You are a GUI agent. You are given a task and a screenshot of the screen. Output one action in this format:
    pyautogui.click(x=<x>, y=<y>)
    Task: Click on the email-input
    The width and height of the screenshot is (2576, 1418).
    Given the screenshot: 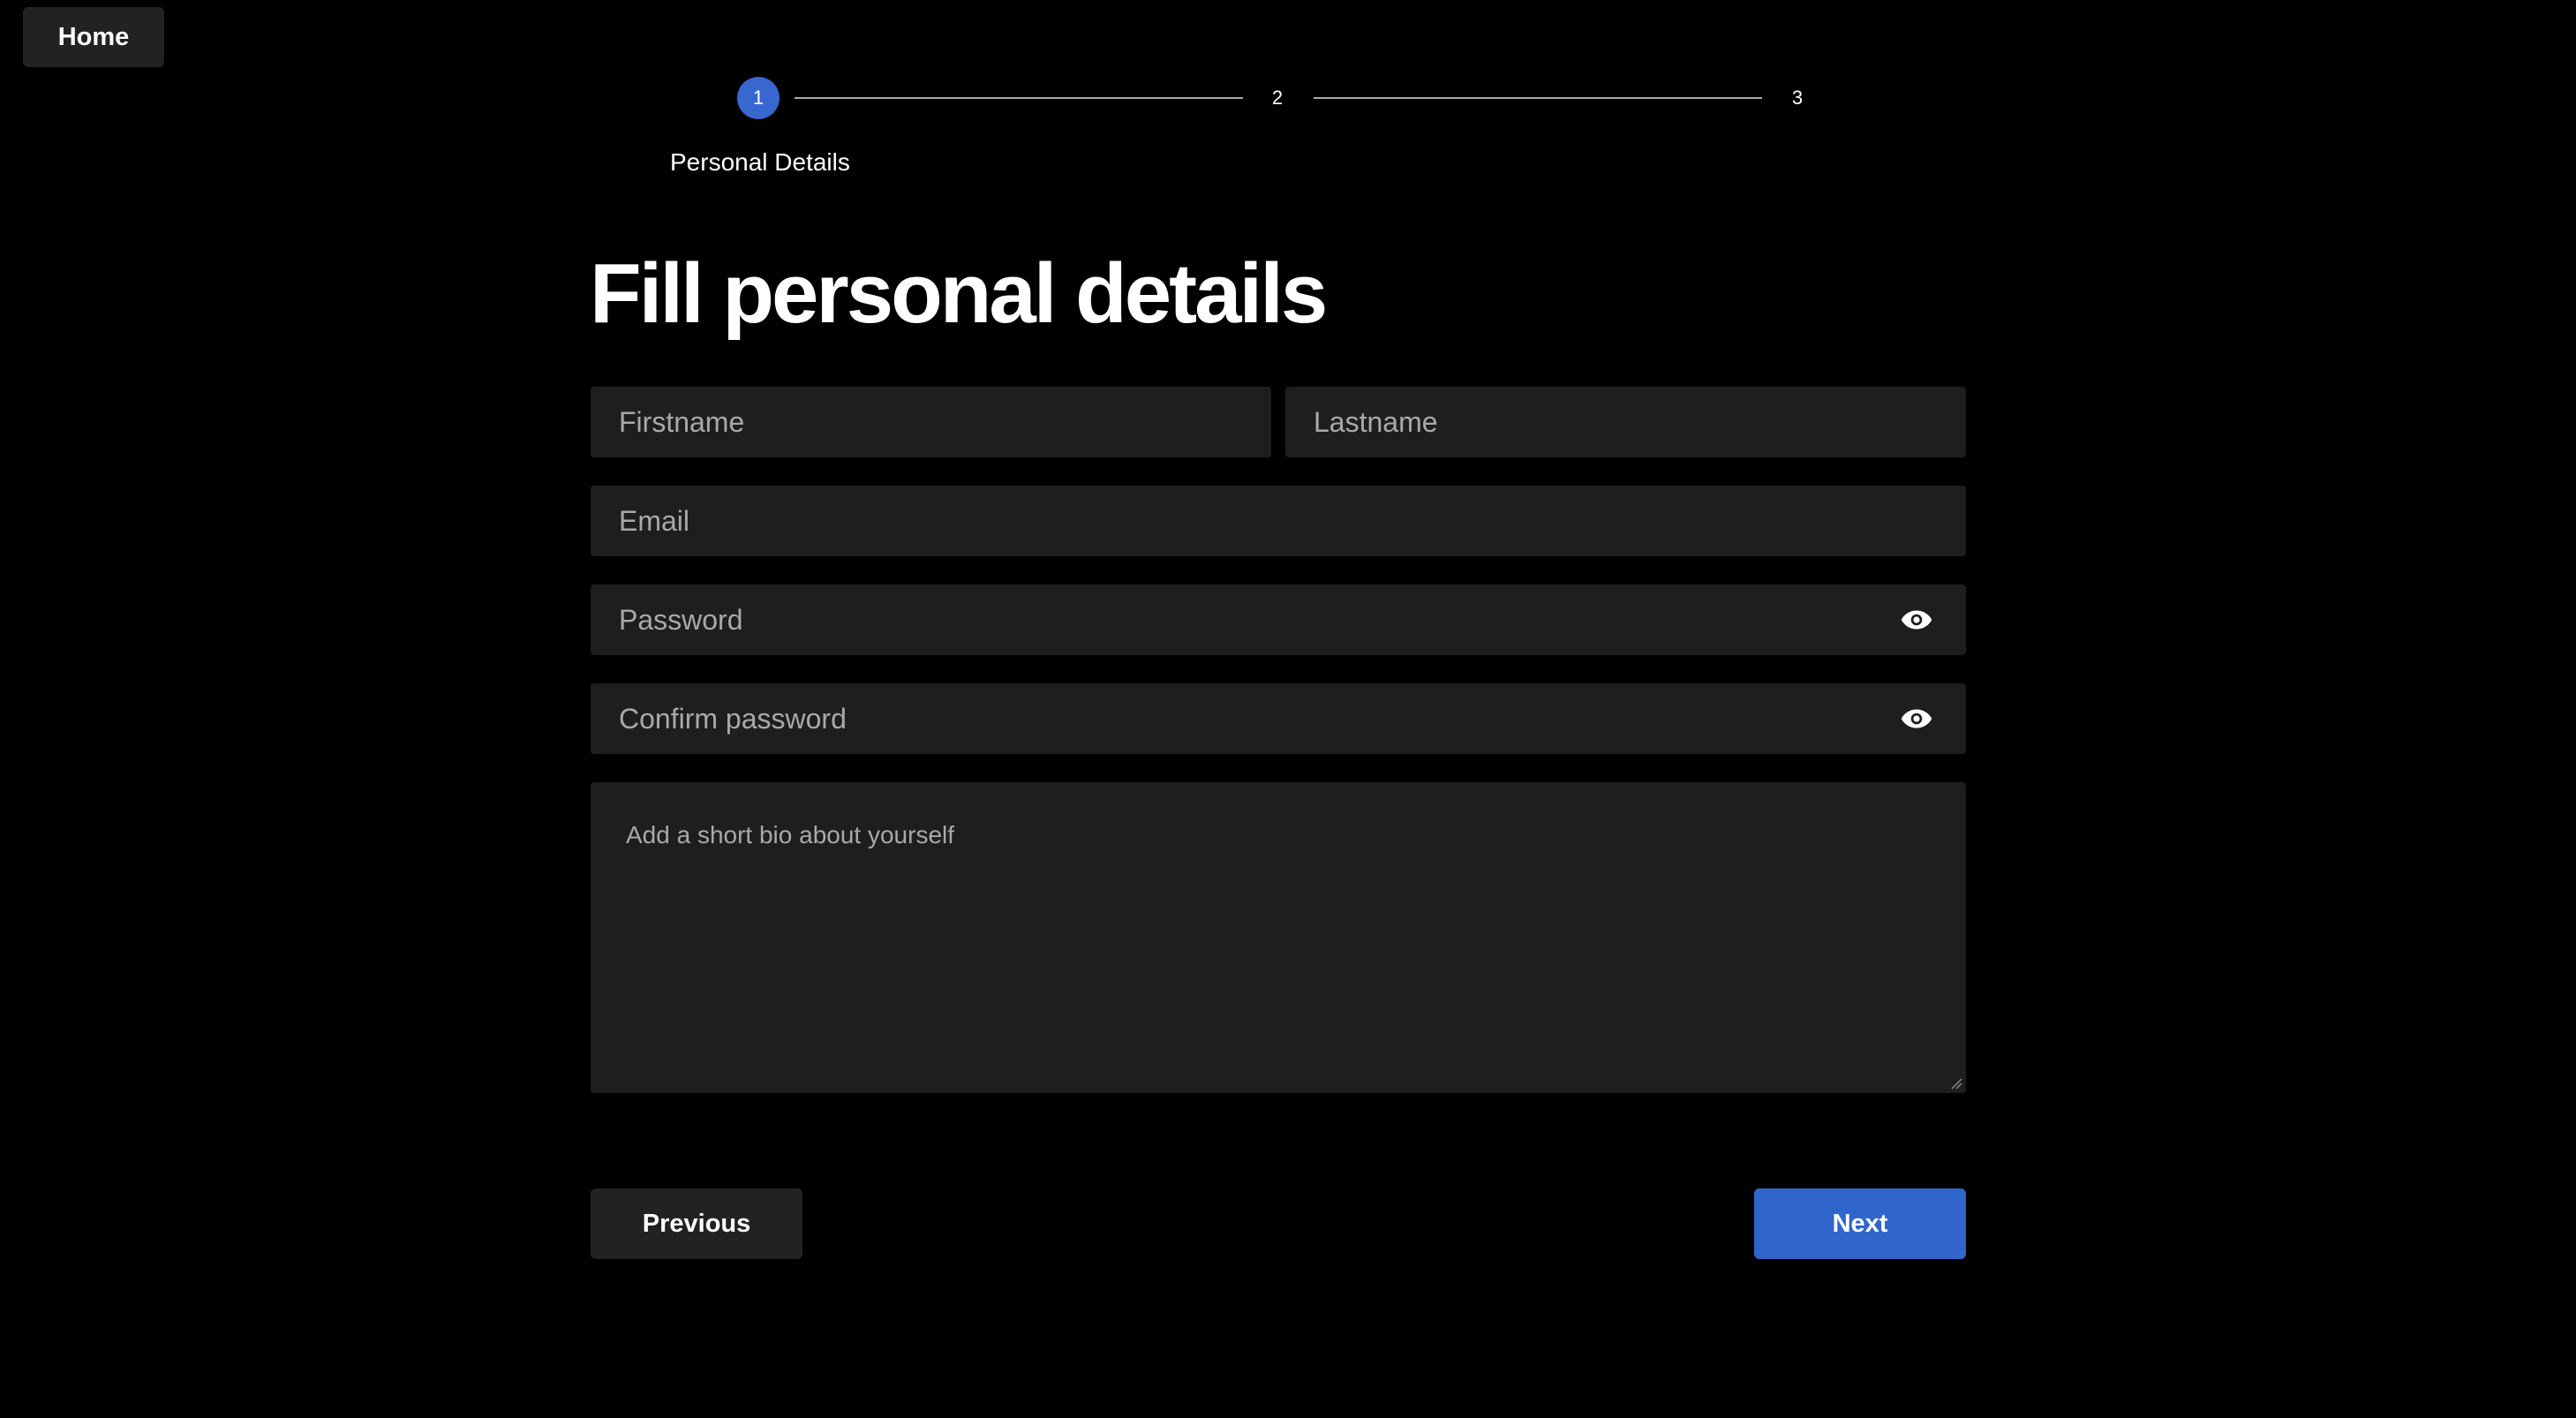 What is the action you would take?
    pyautogui.click(x=1279, y=521)
    